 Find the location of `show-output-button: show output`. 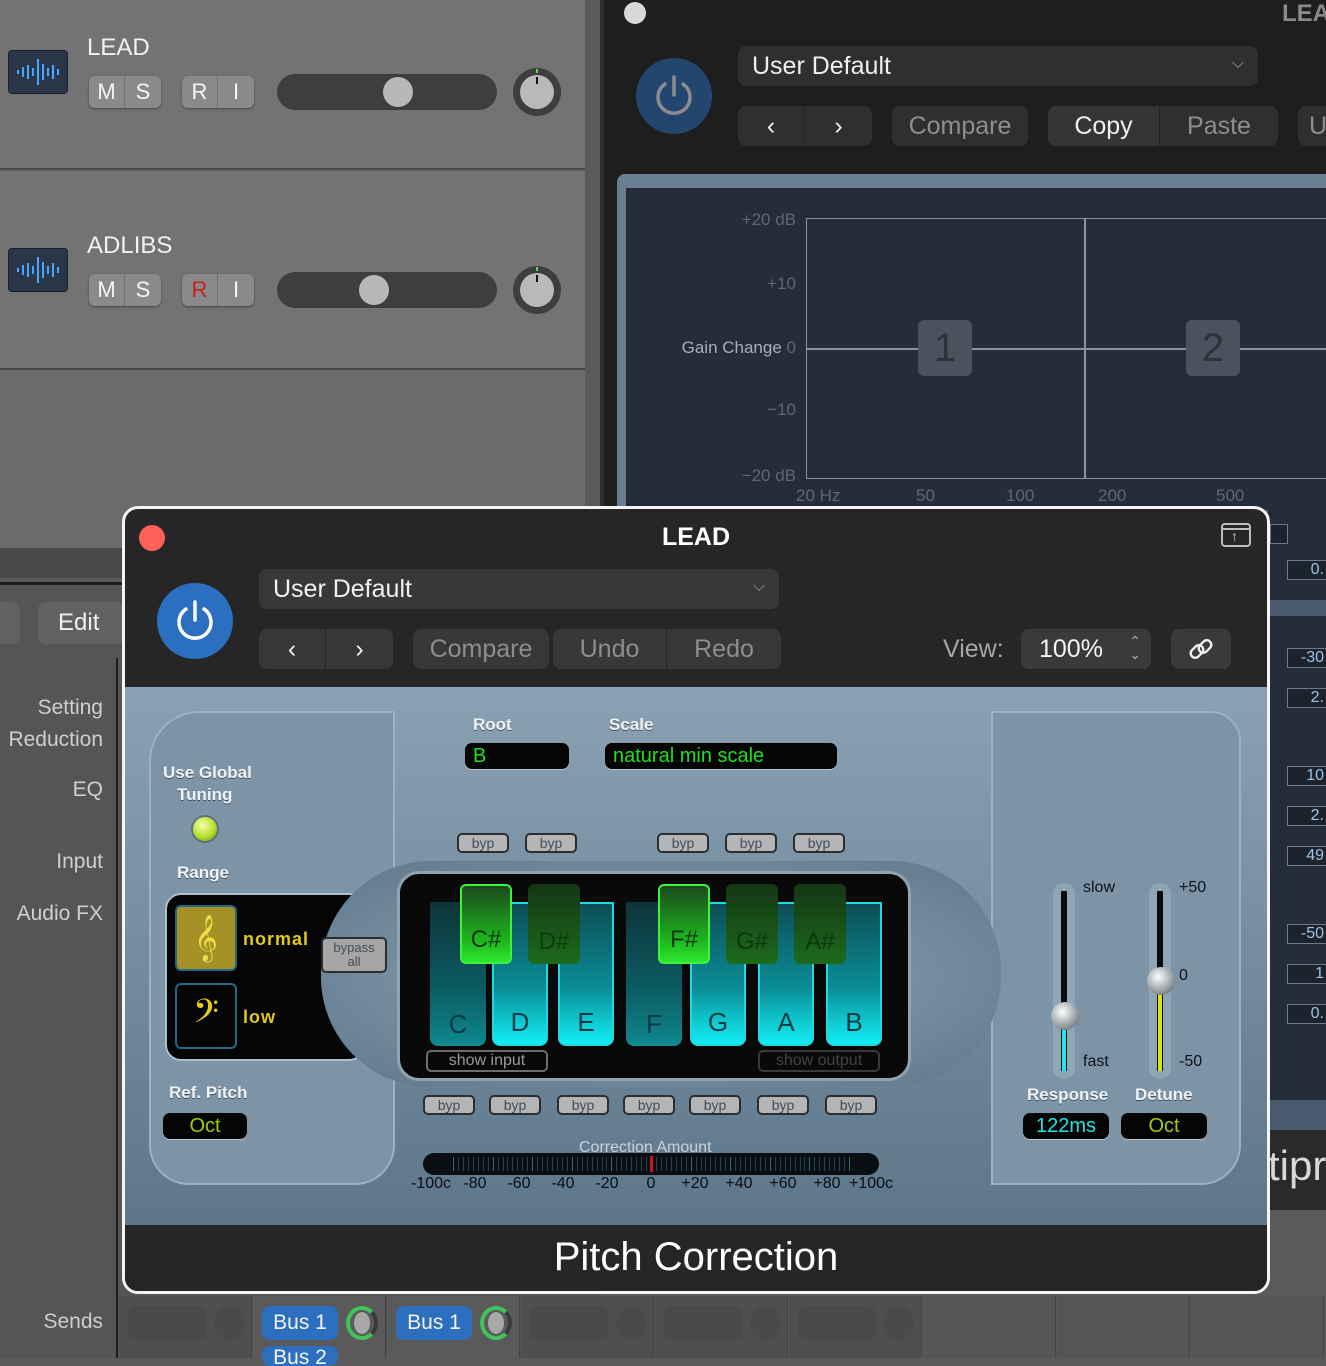

show-output-button: show output is located at coordinates (819, 1061).